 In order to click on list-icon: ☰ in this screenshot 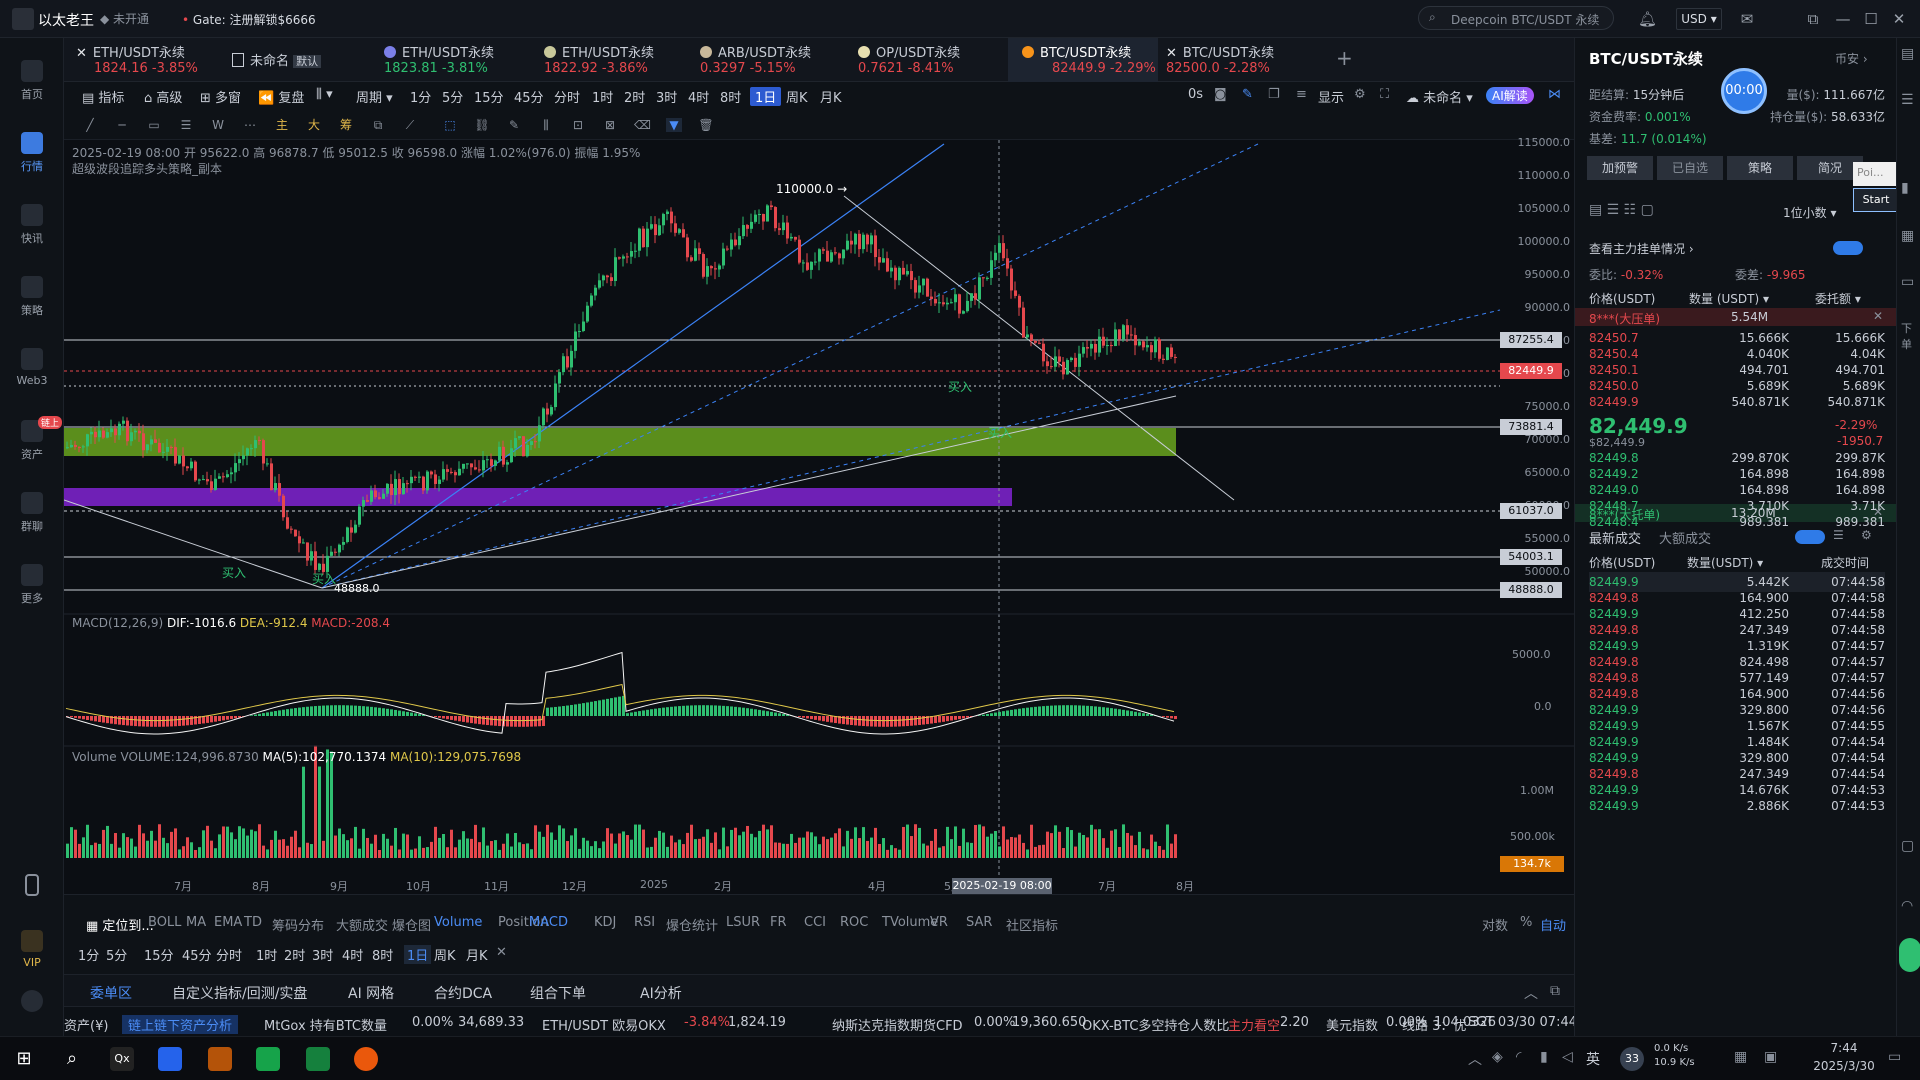, I will do `click(1907, 100)`.